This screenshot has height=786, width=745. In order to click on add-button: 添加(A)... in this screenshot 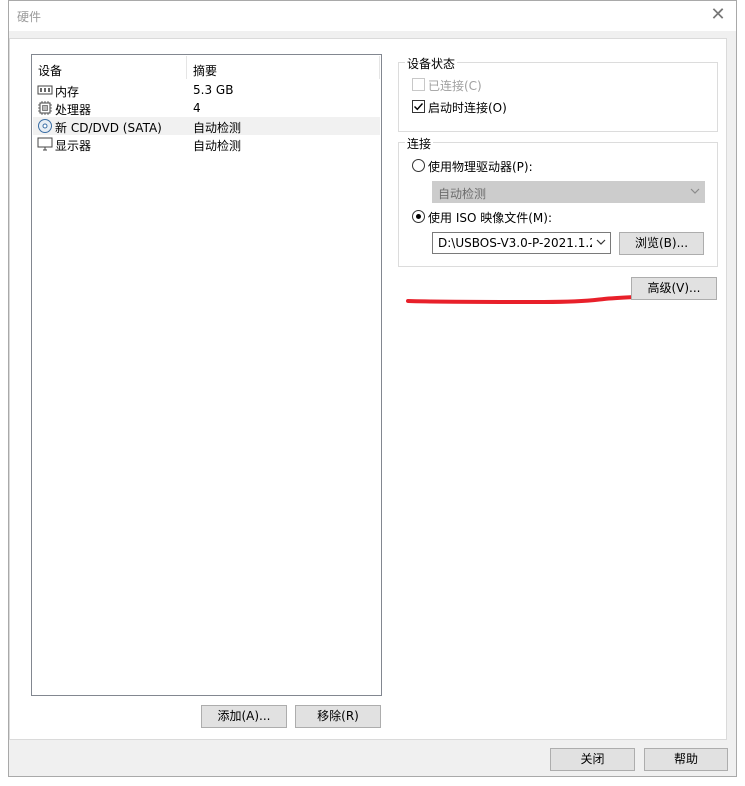, I will do `click(244, 716)`.